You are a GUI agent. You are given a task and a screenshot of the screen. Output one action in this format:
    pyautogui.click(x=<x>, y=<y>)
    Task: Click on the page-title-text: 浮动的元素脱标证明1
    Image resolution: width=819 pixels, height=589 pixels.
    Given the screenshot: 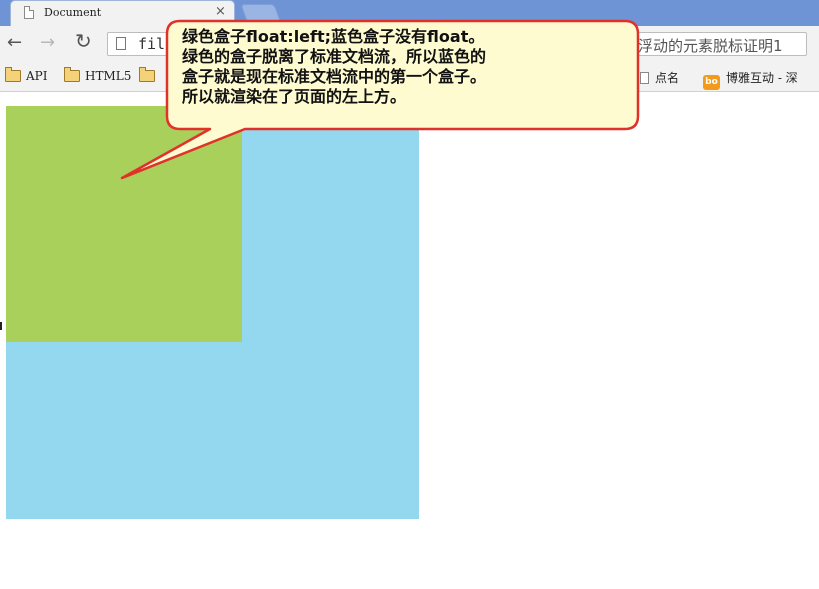 What is the action you would take?
    pyautogui.click(x=710, y=46)
    